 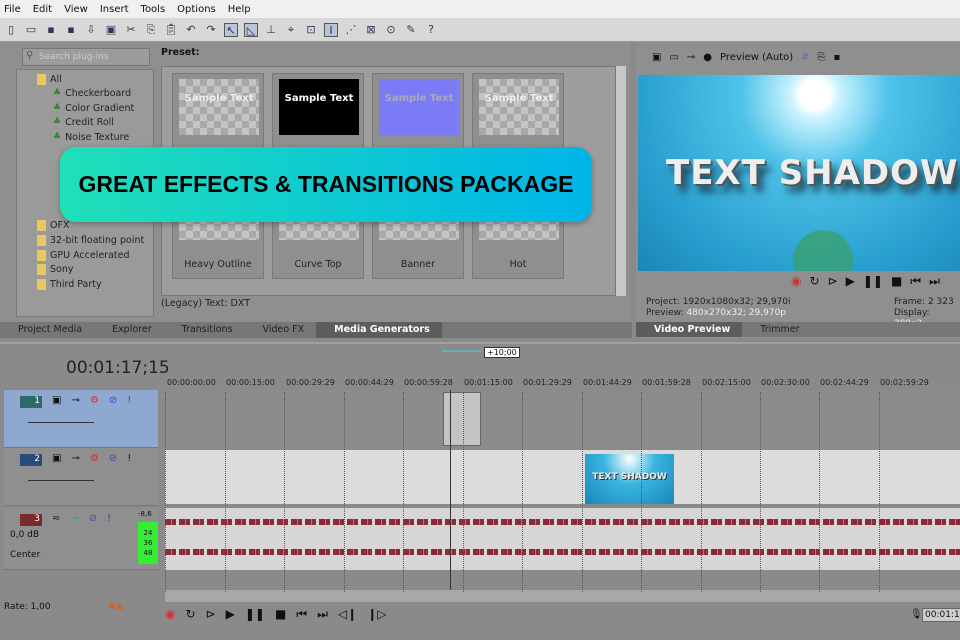 What do you see at coordinates (81, 419) in the screenshot?
I see `track-header-1: 1 ▣ ⊸ ⚙ ⊘!` at bounding box center [81, 419].